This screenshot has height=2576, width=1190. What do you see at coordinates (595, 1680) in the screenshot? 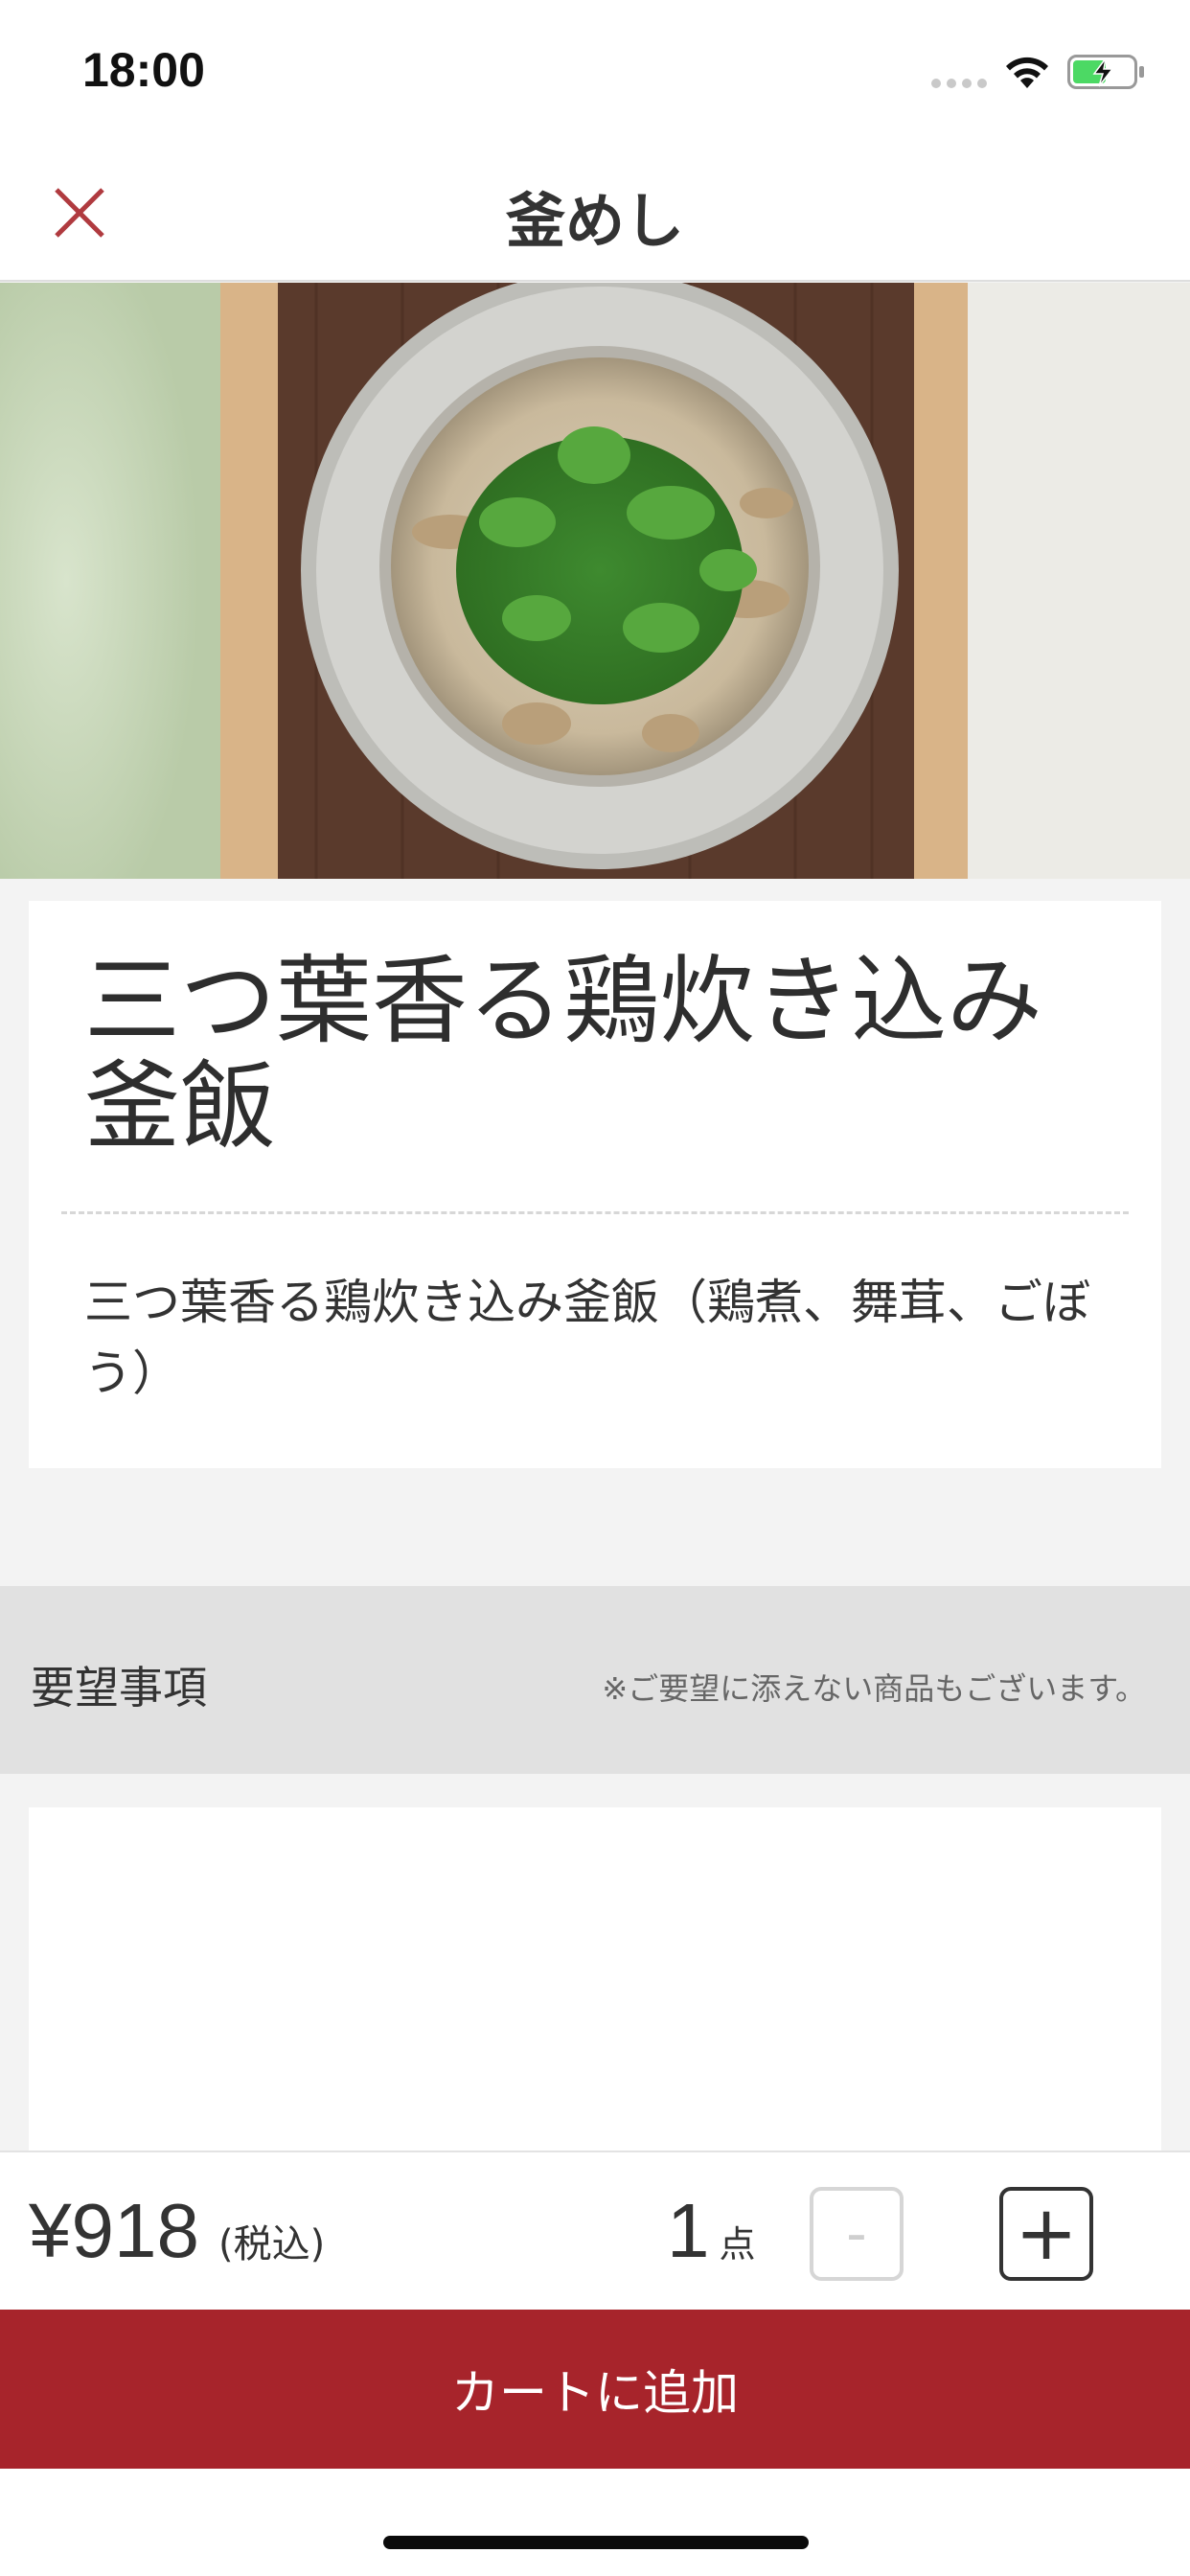
I see `requests-section-header: 要望事項 ※ご要望に添えない商品もございます。` at bounding box center [595, 1680].